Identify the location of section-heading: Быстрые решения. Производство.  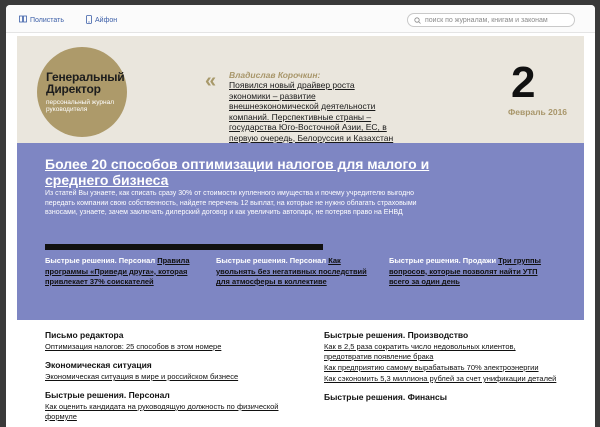
(396, 335).